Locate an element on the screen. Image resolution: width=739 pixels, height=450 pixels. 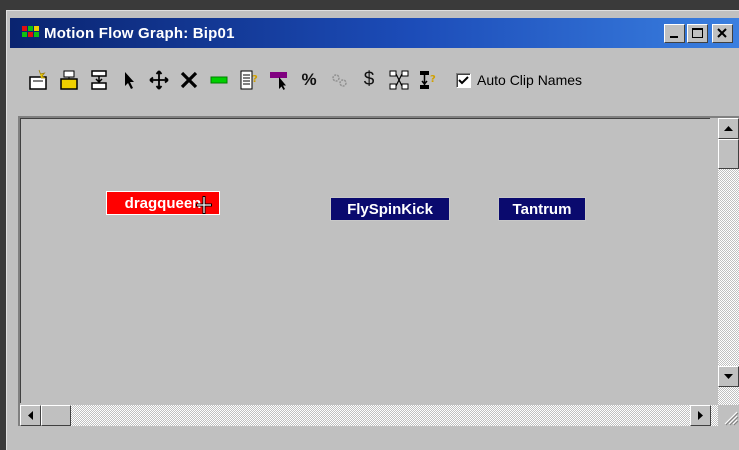
clip-flyspinkick: FlySpinKick is located at coordinates (390, 209).